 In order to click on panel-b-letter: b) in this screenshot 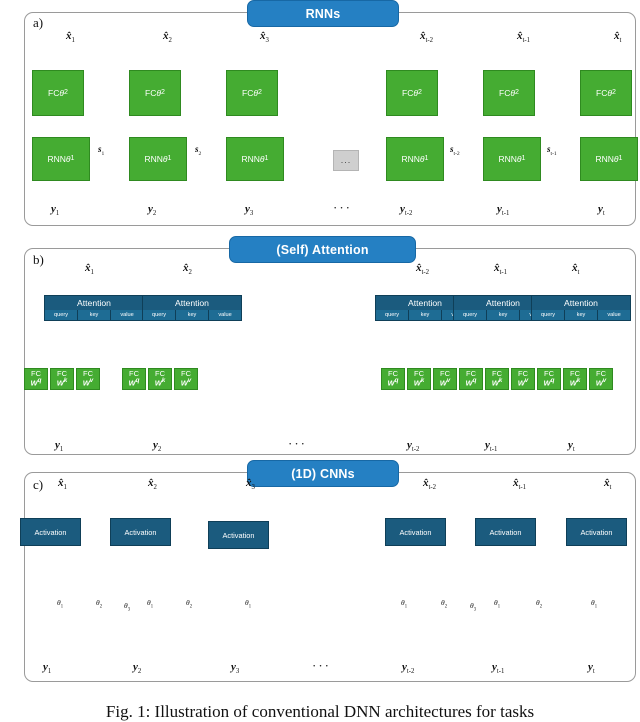, I will do `click(38, 259)`.